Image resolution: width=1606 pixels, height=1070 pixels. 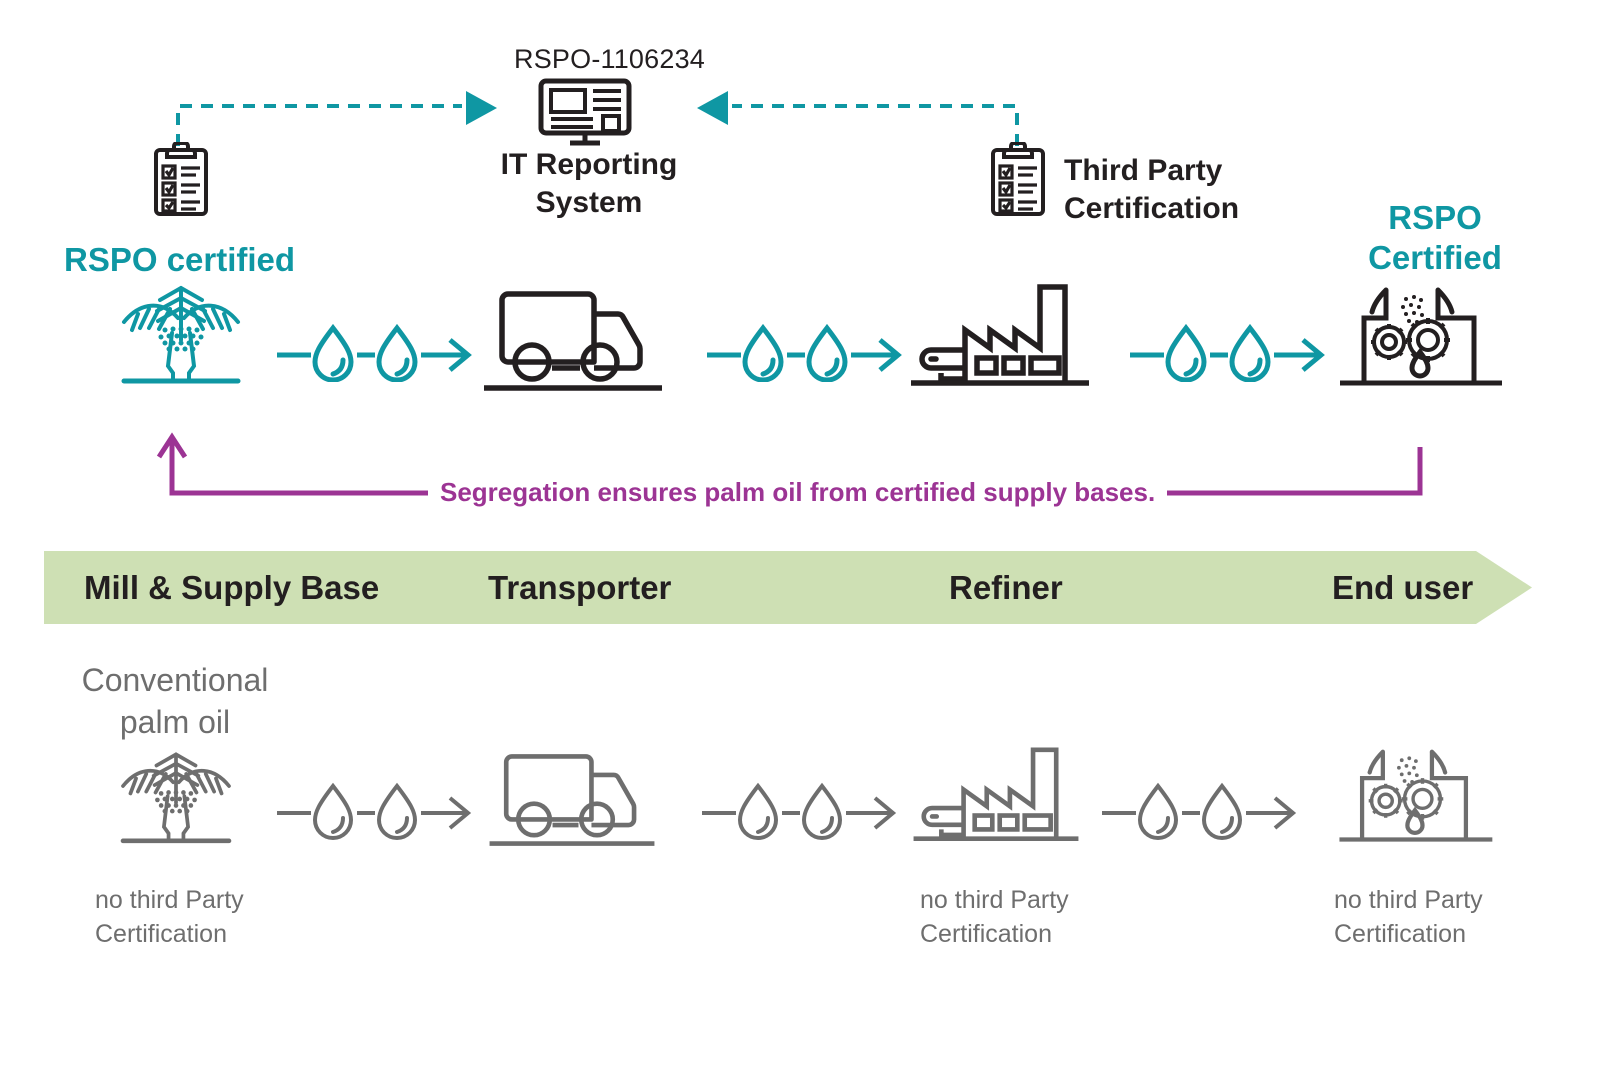 What do you see at coordinates (610, 59) in the screenshot?
I see `certificate-id: RSPO-1106234` at bounding box center [610, 59].